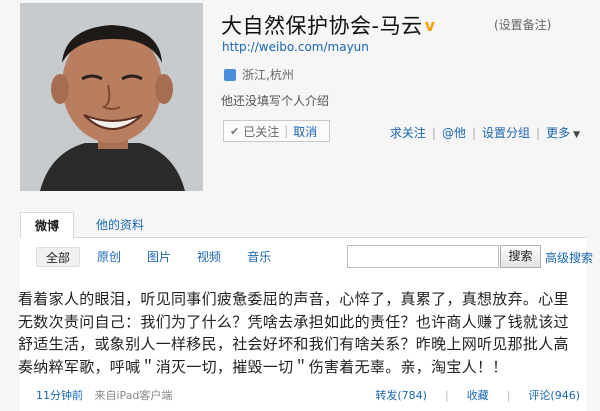 The height and width of the screenshot is (411, 600). What do you see at coordinates (576, 135) in the screenshot?
I see `chevron-down-icon: ▼` at bounding box center [576, 135].